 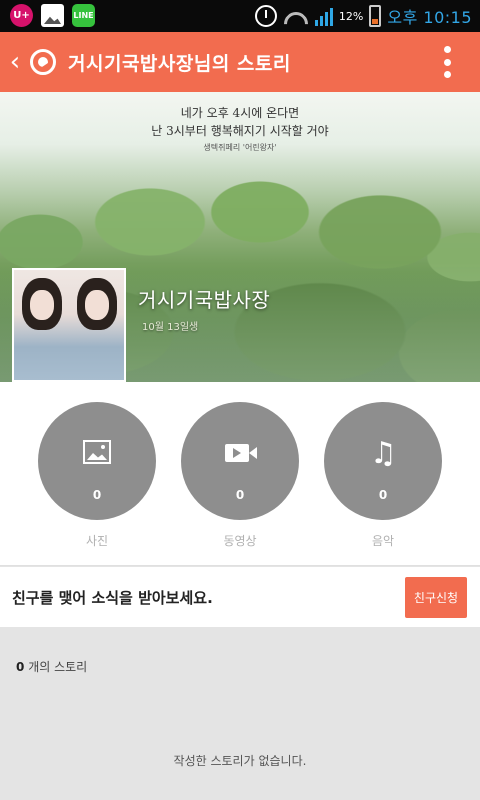 I want to click on music-button: ♫ 0 음악, so click(x=383, y=475).